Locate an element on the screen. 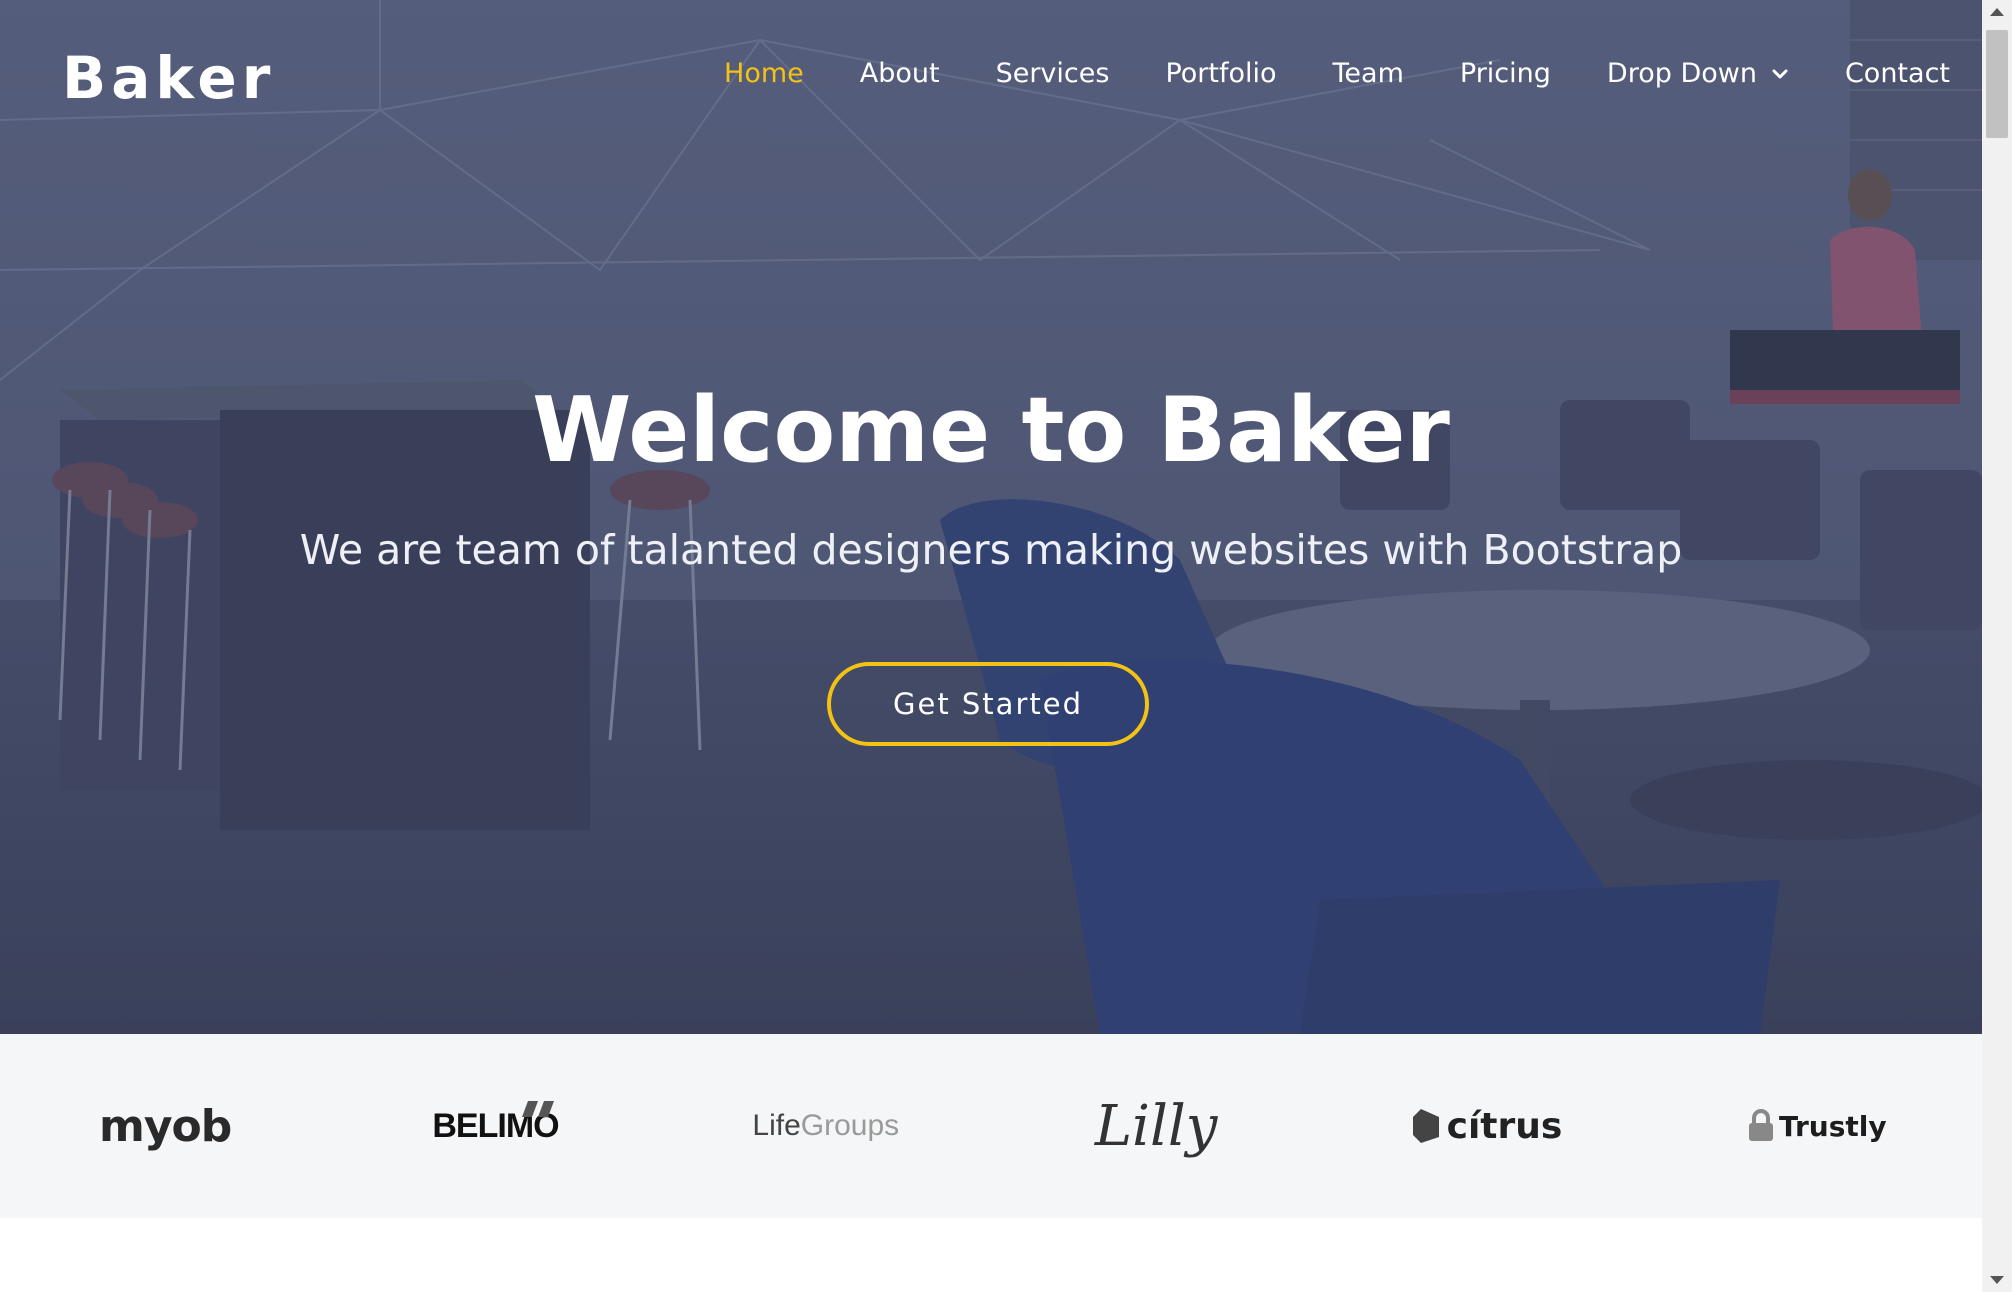 The image size is (2012, 1292). nav-pricing-label: Pricing is located at coordinates (1505, 73).